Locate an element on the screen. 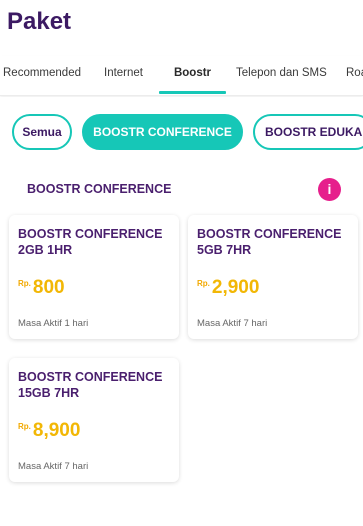 This screenshot has height=526, width=363. package-name: BOOSTR CONFERENCE 2GB 1HR is located at coordinates (90, 242).